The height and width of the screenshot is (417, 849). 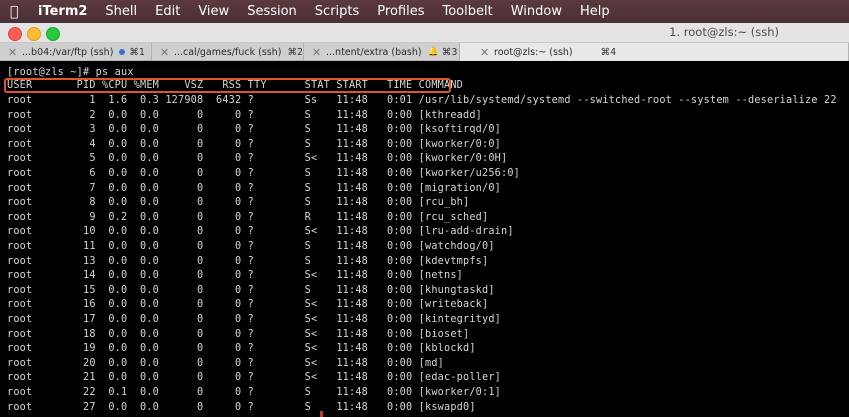 What do you see at coordinates (536, 11) in the screenshot?
I see `menu-window: Window` at bounding box center [536, 11].